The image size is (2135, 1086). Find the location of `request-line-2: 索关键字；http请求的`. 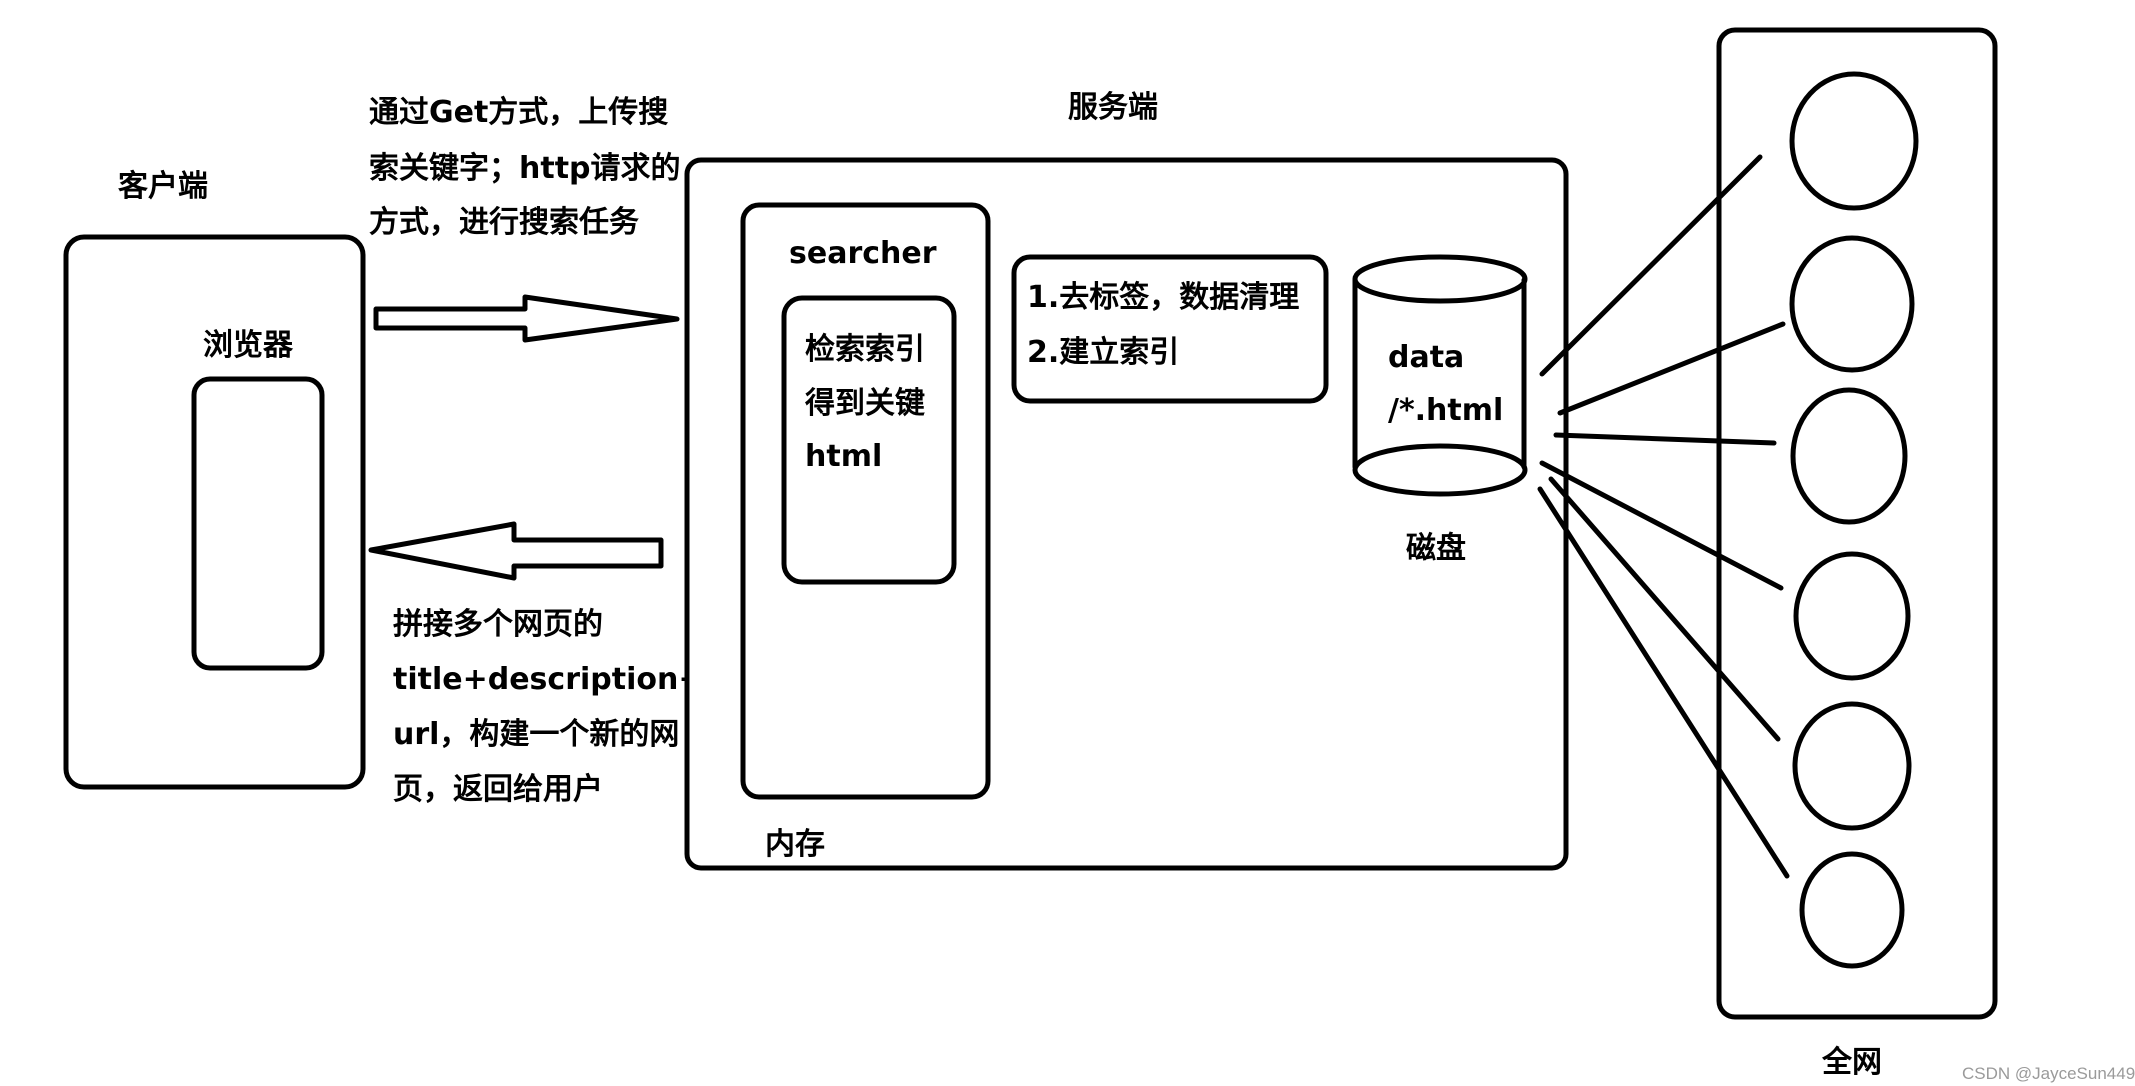

request-line-2: 索关键字；http请求的 is located at coordinates (525, 168).